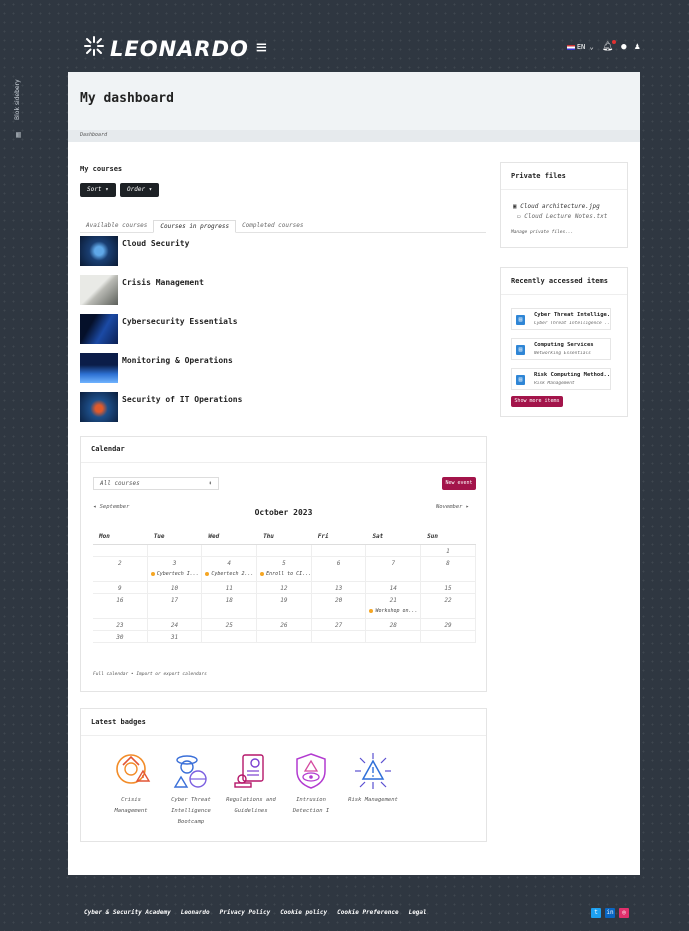 This screenshot has width=689, height=931. What do you see at coordinates (165, 49) in the screenshot?
I see `site-logo: LEONARDO` at bounding box center [165, 49].